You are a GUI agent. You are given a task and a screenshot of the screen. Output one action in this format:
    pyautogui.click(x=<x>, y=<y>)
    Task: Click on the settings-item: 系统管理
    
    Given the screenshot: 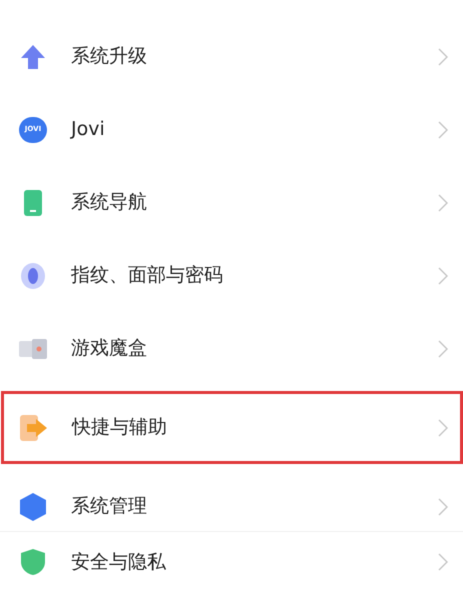 What is the action you would take?
    pyautogui.click(x=231, y=506)
    